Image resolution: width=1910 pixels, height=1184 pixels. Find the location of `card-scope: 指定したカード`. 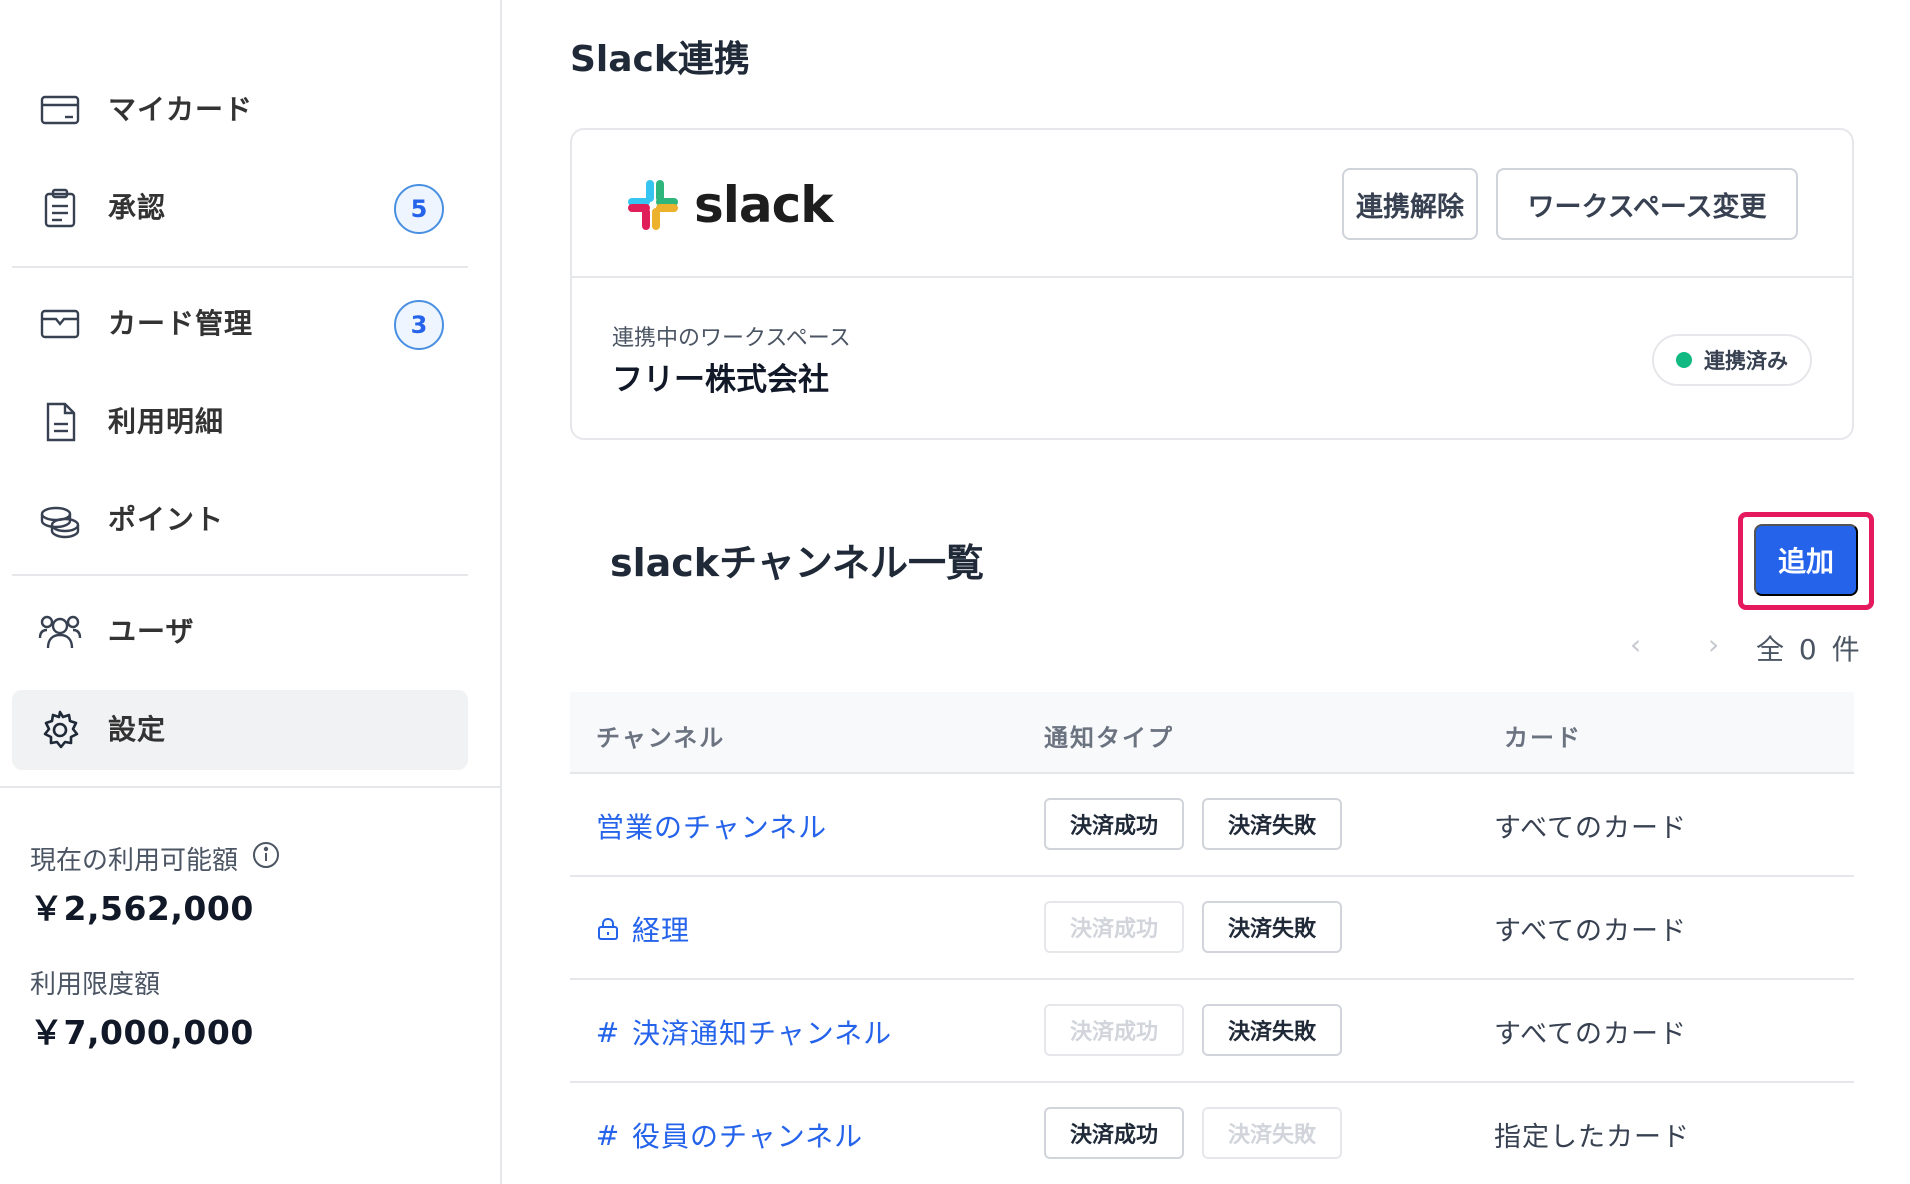

card-scope: 指定したカード is located at coordinates (1592, 1137).